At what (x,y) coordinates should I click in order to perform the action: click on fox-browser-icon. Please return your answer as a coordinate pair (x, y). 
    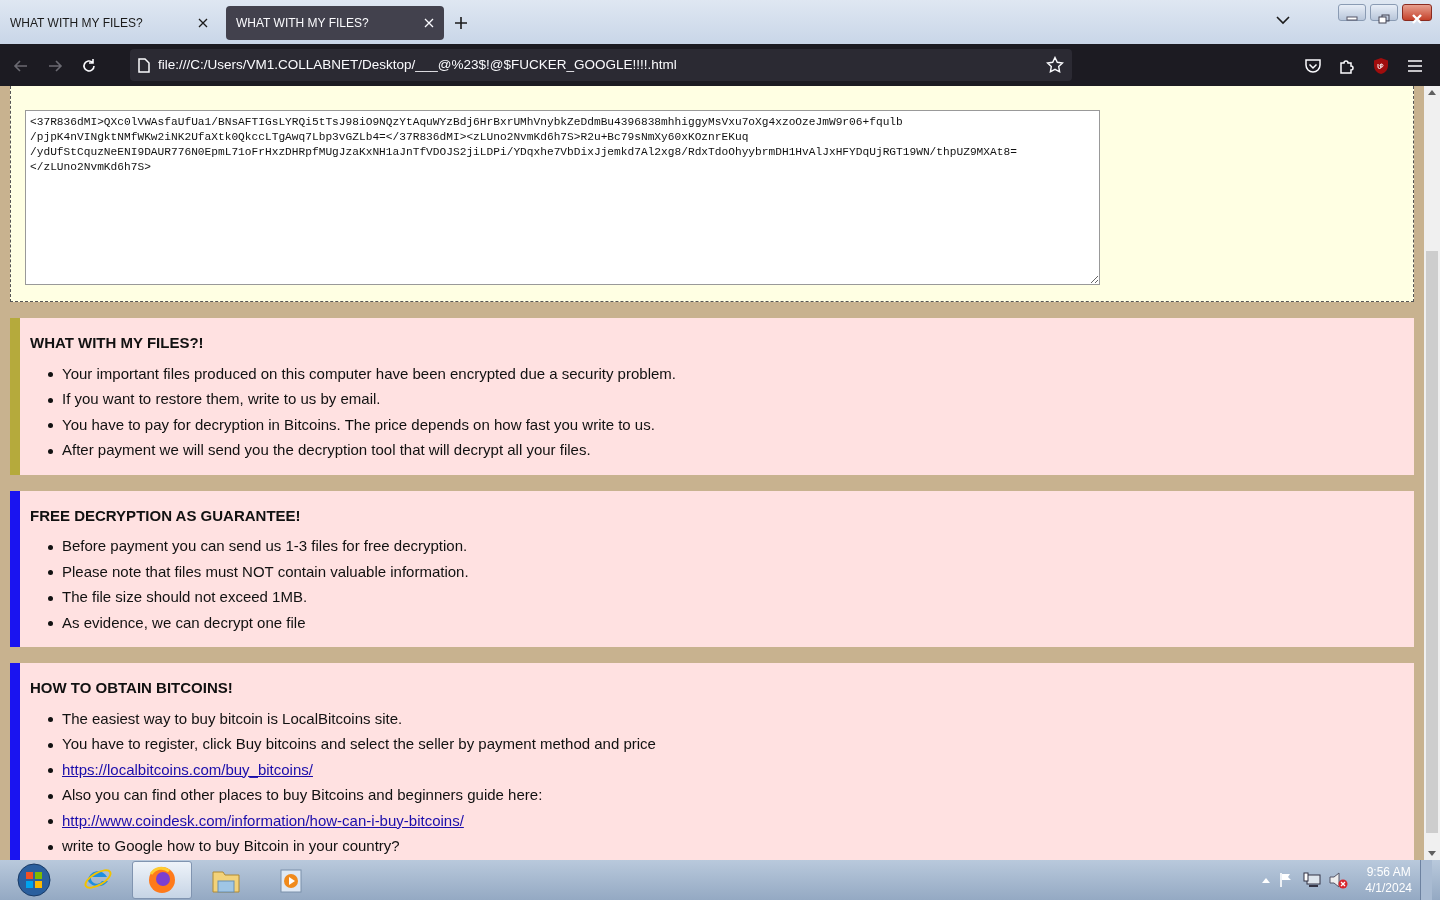
    Looking at the image, I should click on (162, 880).